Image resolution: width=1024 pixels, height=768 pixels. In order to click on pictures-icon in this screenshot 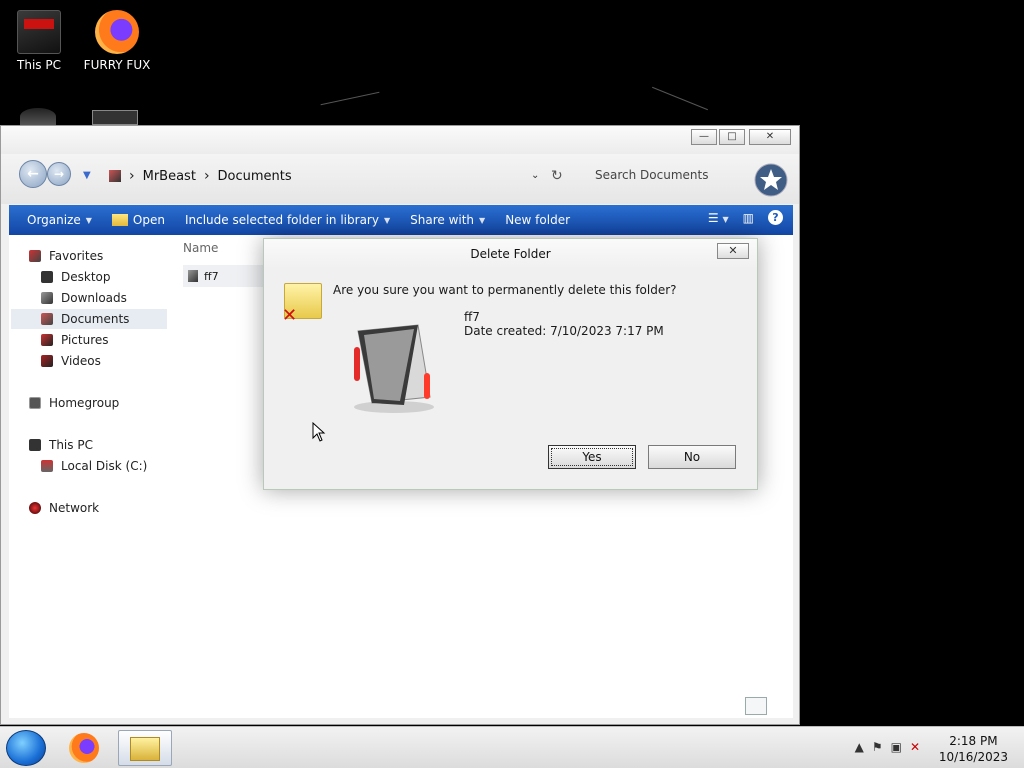, I will do `click(47, 340)`.